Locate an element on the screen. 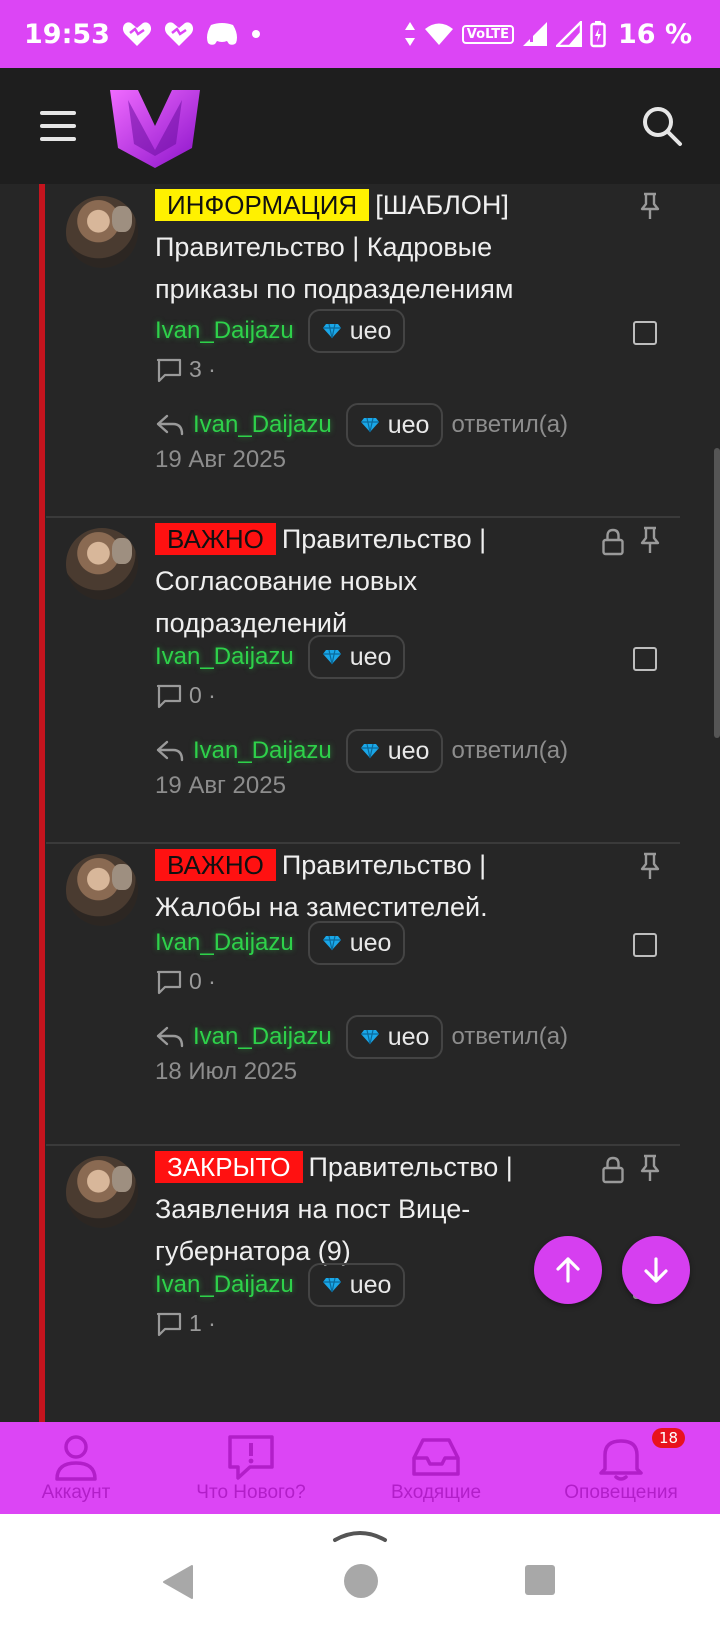 The height and width of the screenshot is (1650, 720). nav-alerts-label: Оповещения is located at coordinates (621, 1492).